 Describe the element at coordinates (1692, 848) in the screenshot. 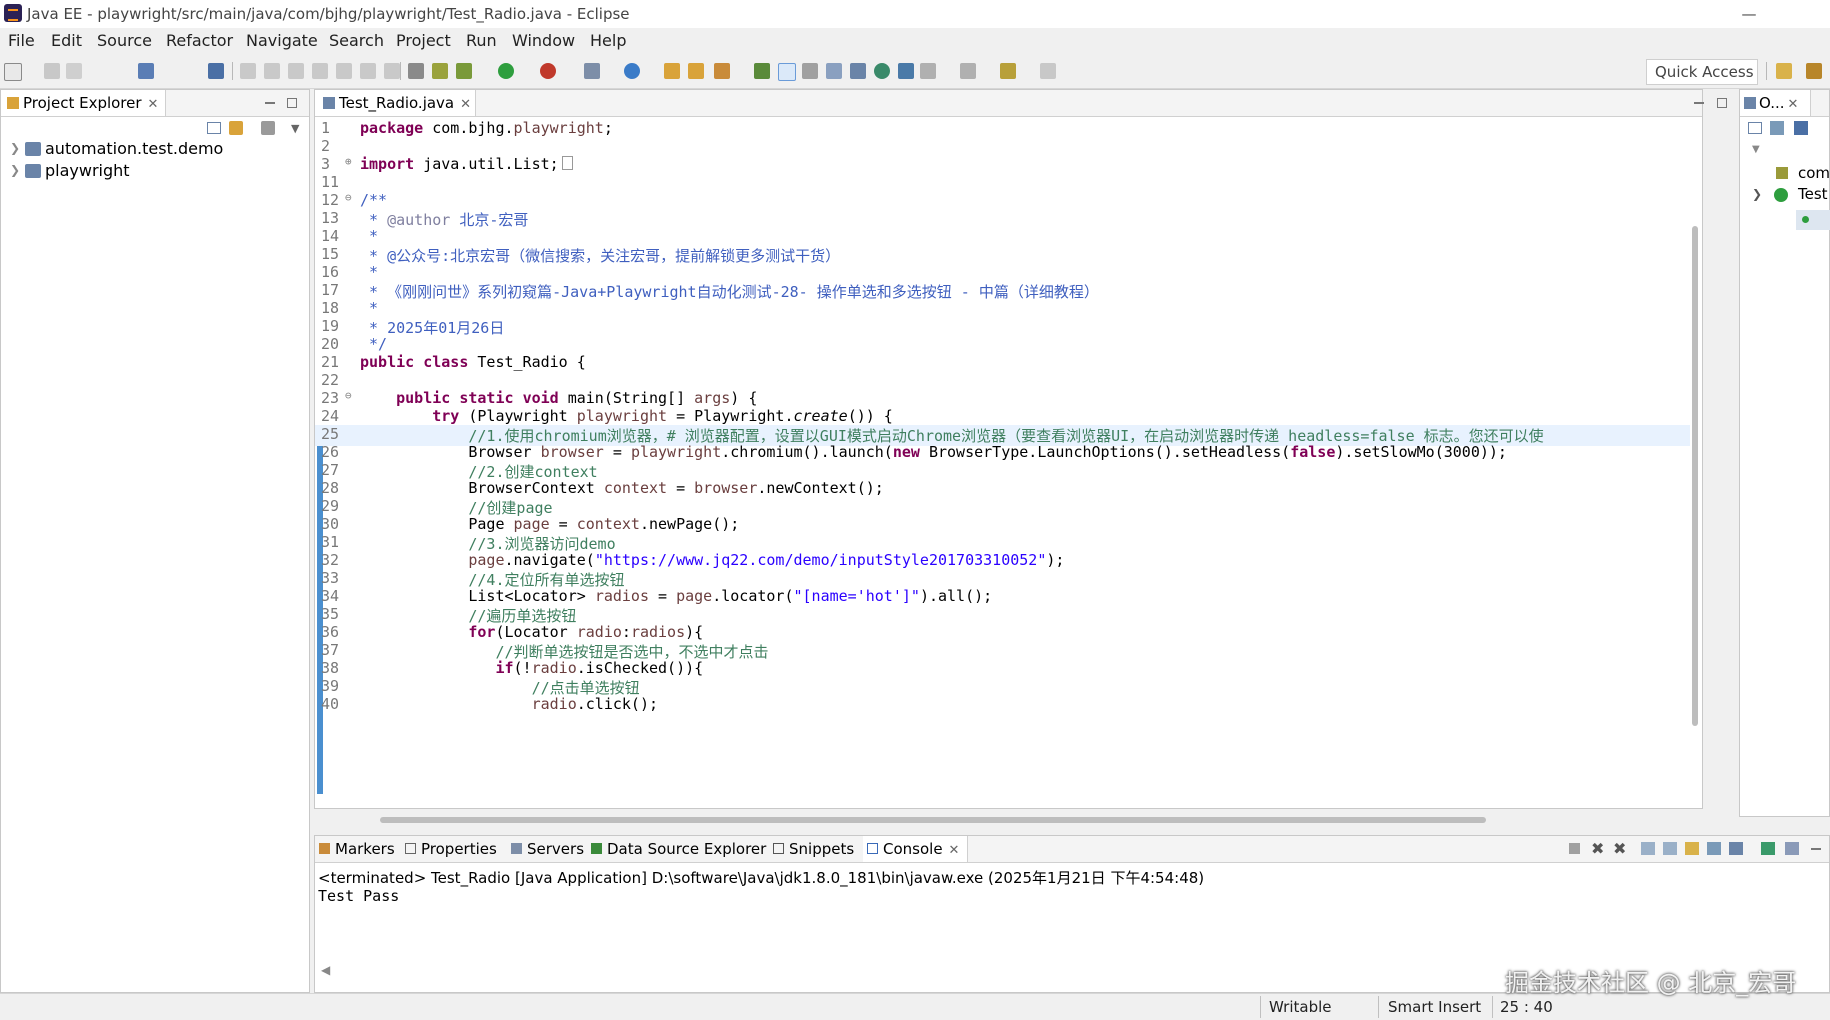

I see `show-console-on-output-icon` at that location.